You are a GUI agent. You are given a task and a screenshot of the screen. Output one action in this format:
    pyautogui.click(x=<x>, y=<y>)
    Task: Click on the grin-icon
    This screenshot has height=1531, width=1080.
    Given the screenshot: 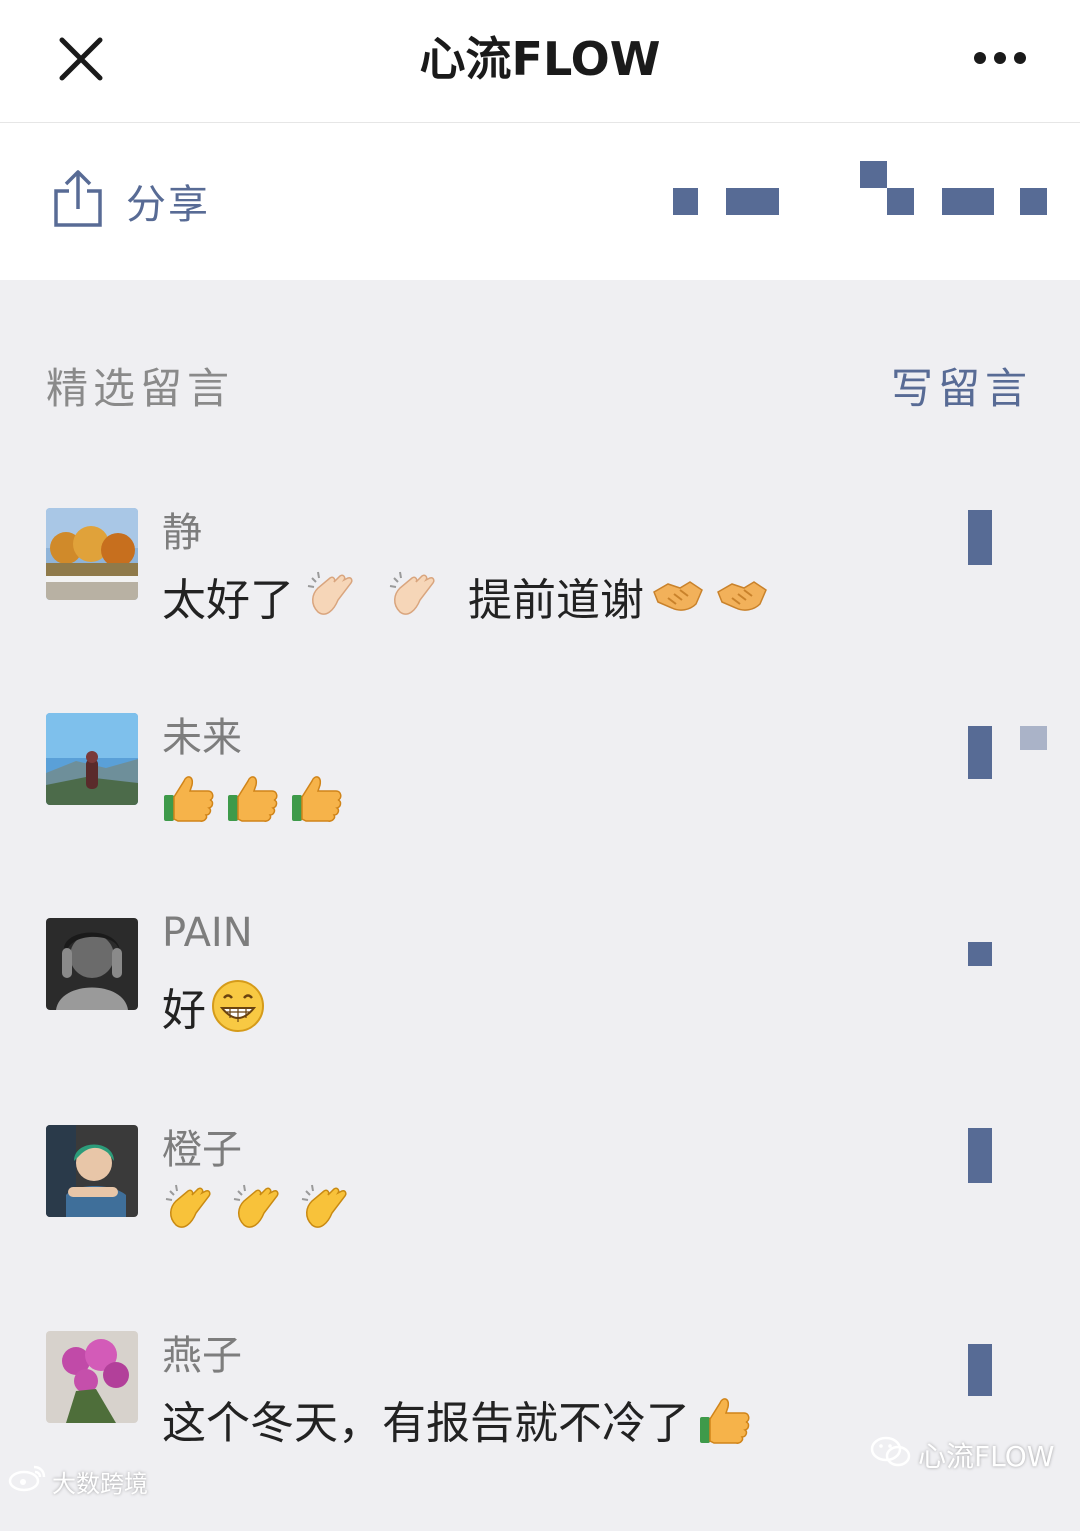 What is the action you would take?
    pyautogui.click(x=238, y=1006)
    